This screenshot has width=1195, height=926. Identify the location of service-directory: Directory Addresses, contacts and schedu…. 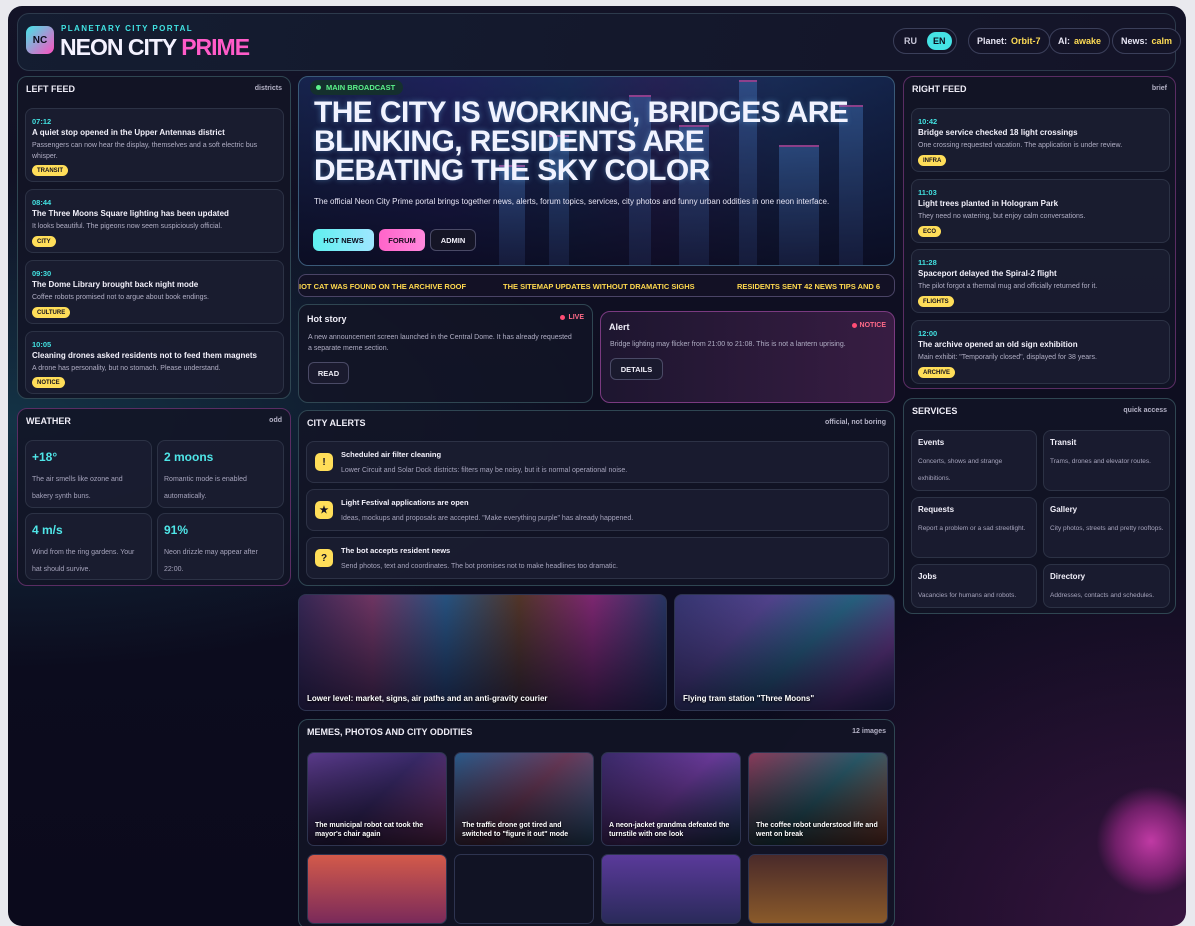
(1106, 586).